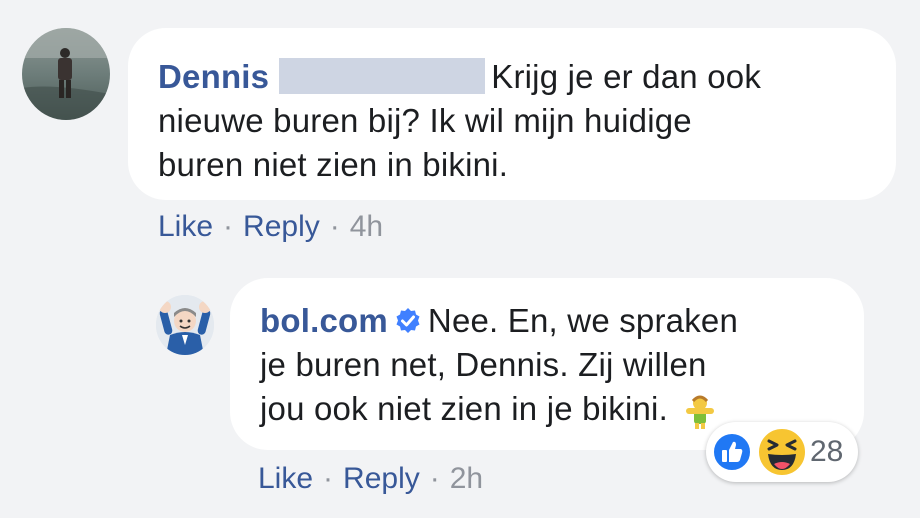 The width and height of the screenshot is (920, 518). I want to click on haha-reaction-icon, so click(782, 452).